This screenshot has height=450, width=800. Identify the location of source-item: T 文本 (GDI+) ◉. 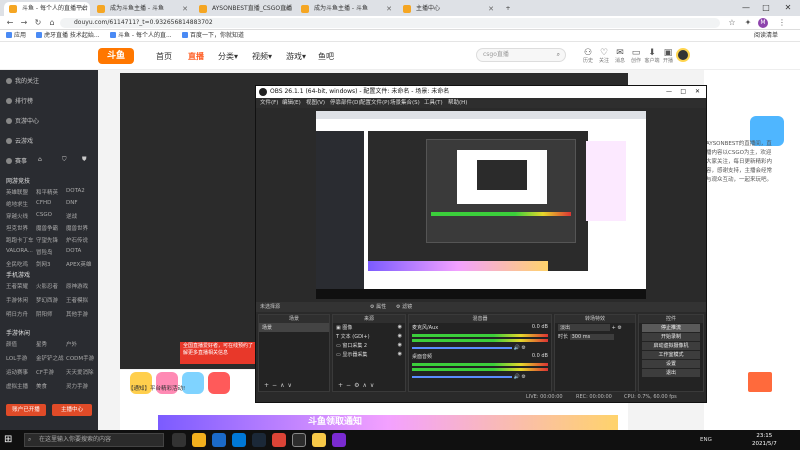
(369, 336).